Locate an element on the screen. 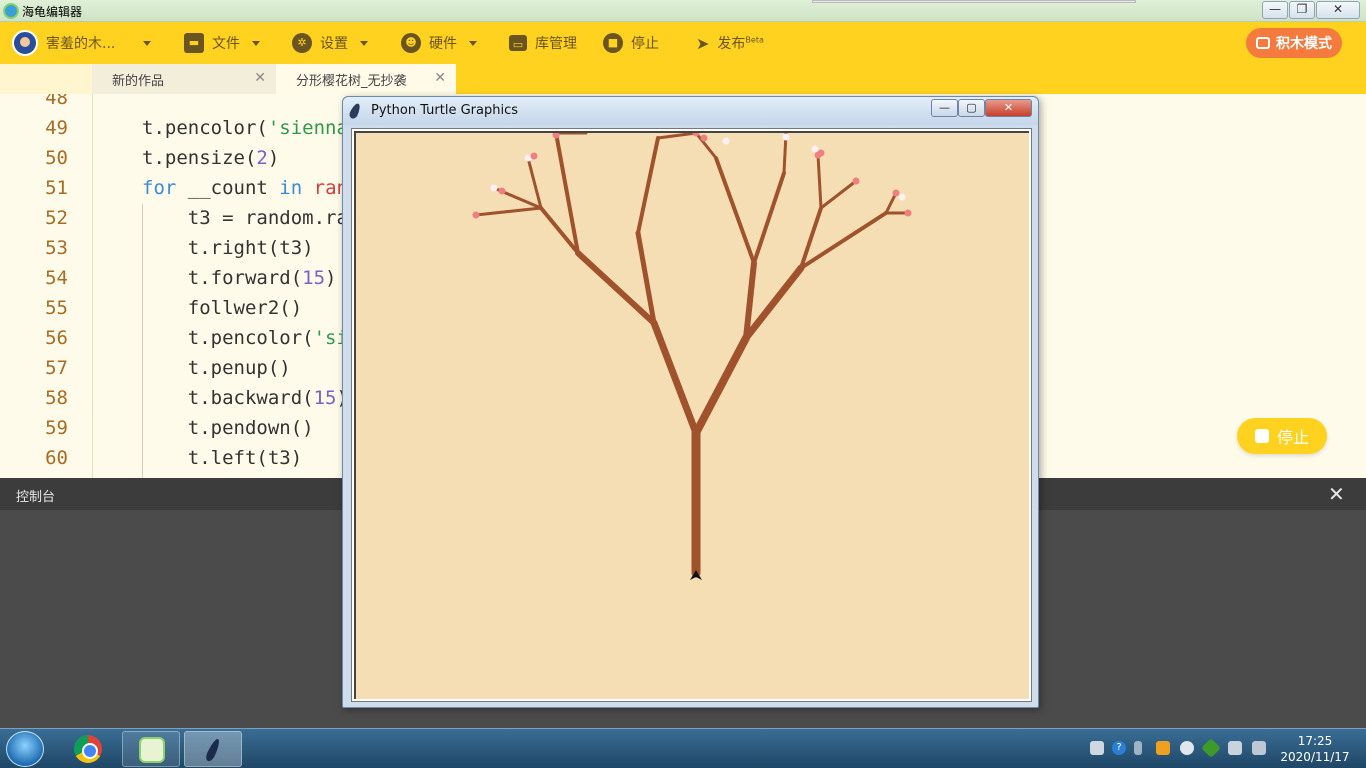 Image resolution: width=1366 pixels, height=768 pixels. line-number: 60 is located at coordinates (56, 458).